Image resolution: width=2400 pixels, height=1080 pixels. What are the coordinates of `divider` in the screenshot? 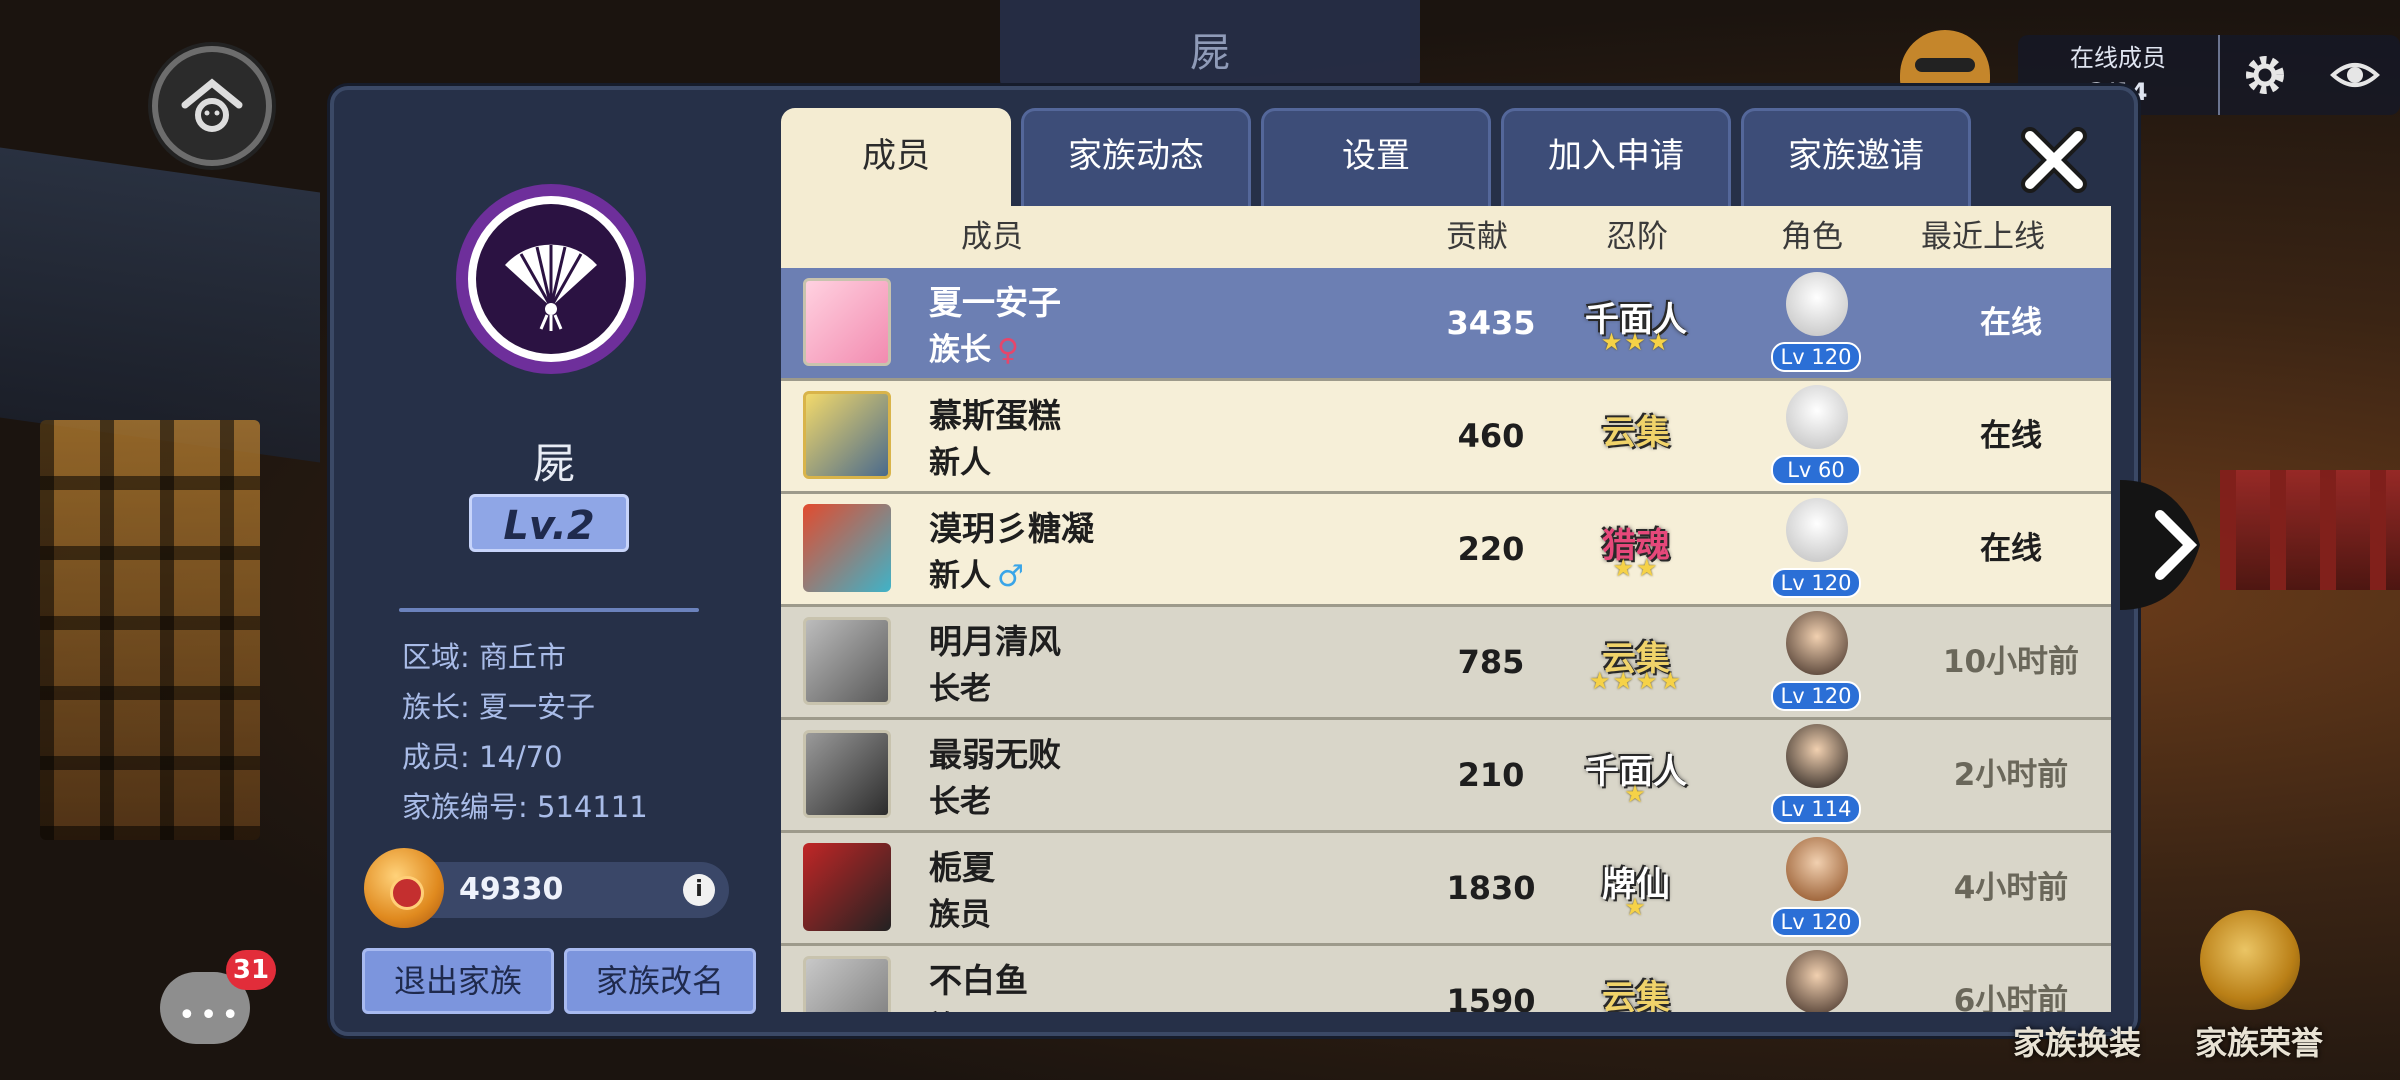 It's located at (549, 610).